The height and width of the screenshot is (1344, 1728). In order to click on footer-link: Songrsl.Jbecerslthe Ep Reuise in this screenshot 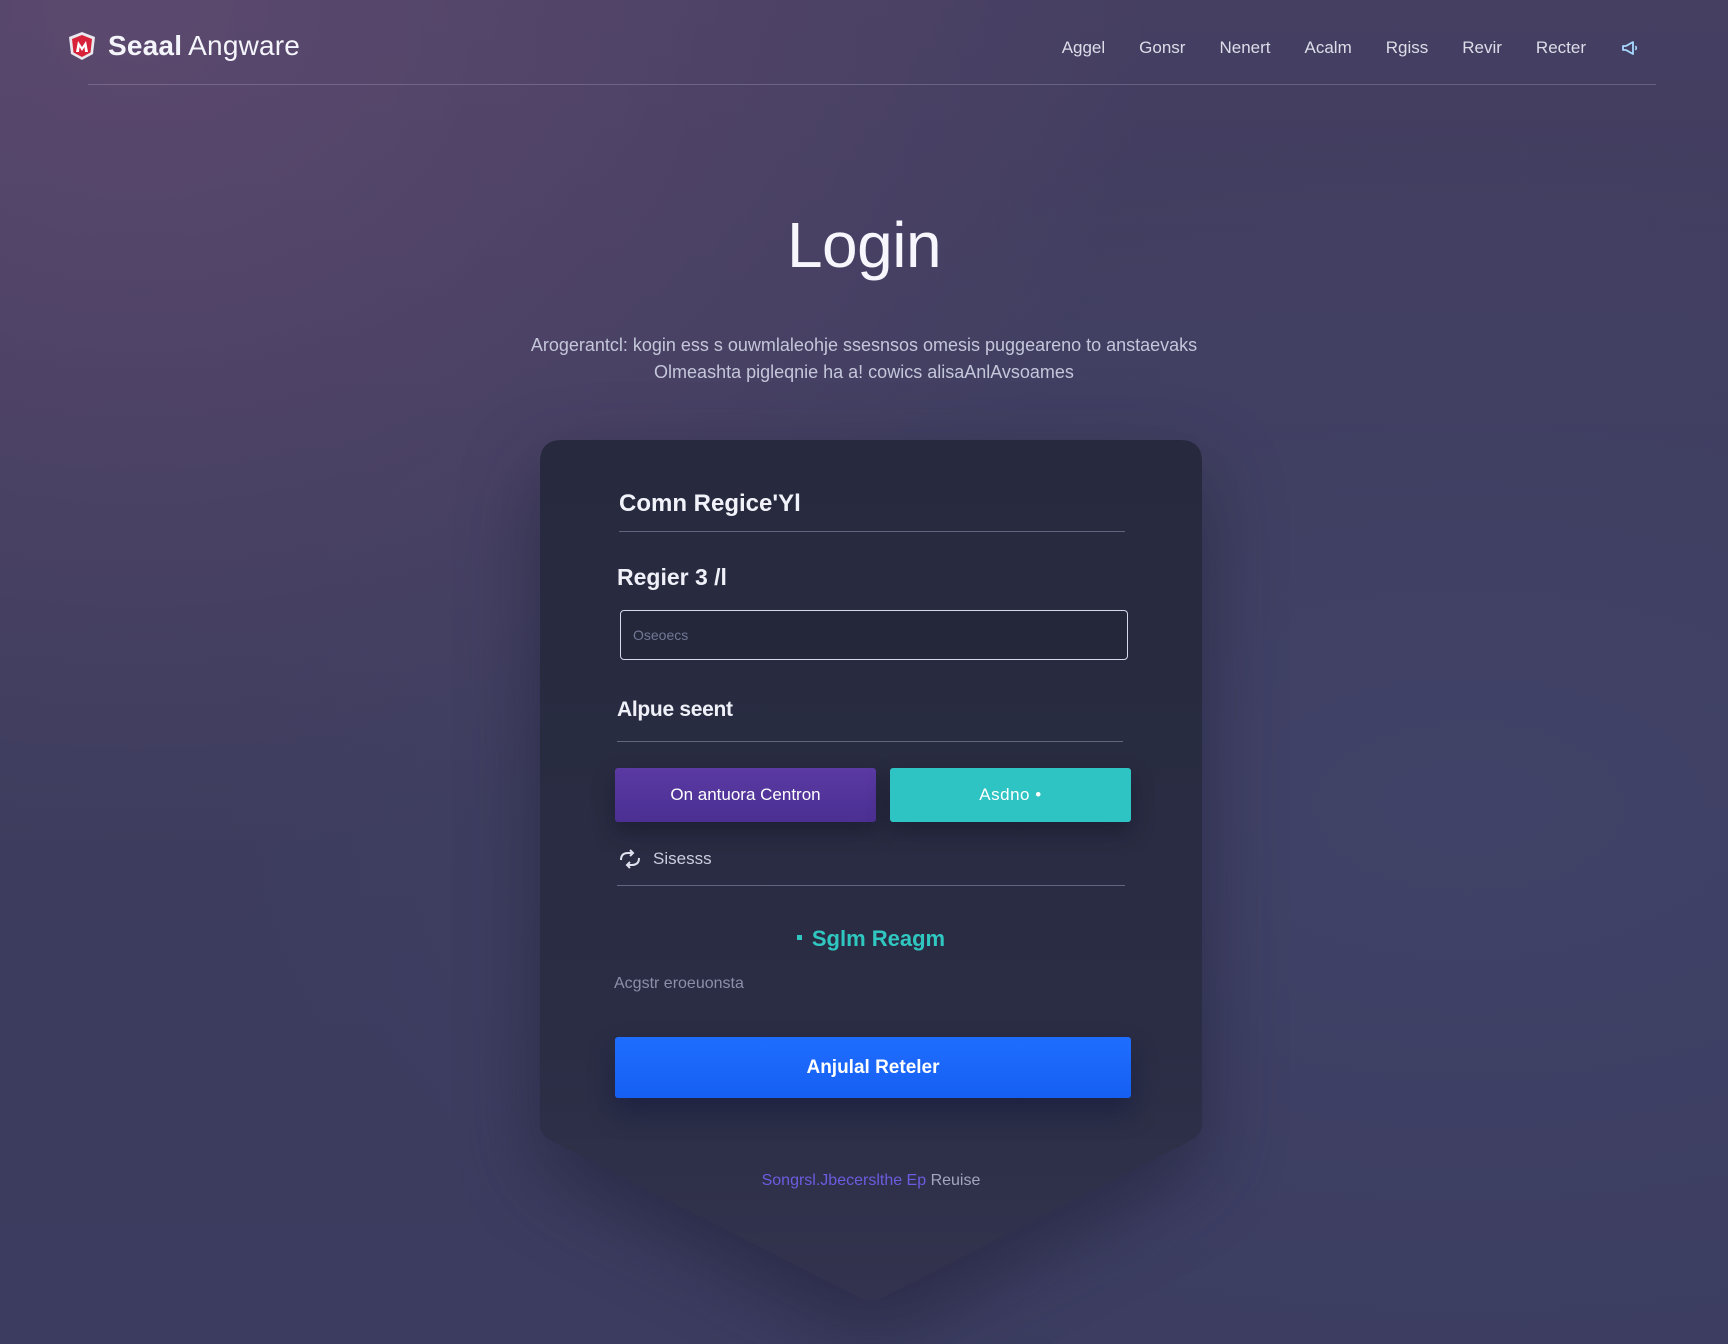, I will do `click(871, 1181)`.